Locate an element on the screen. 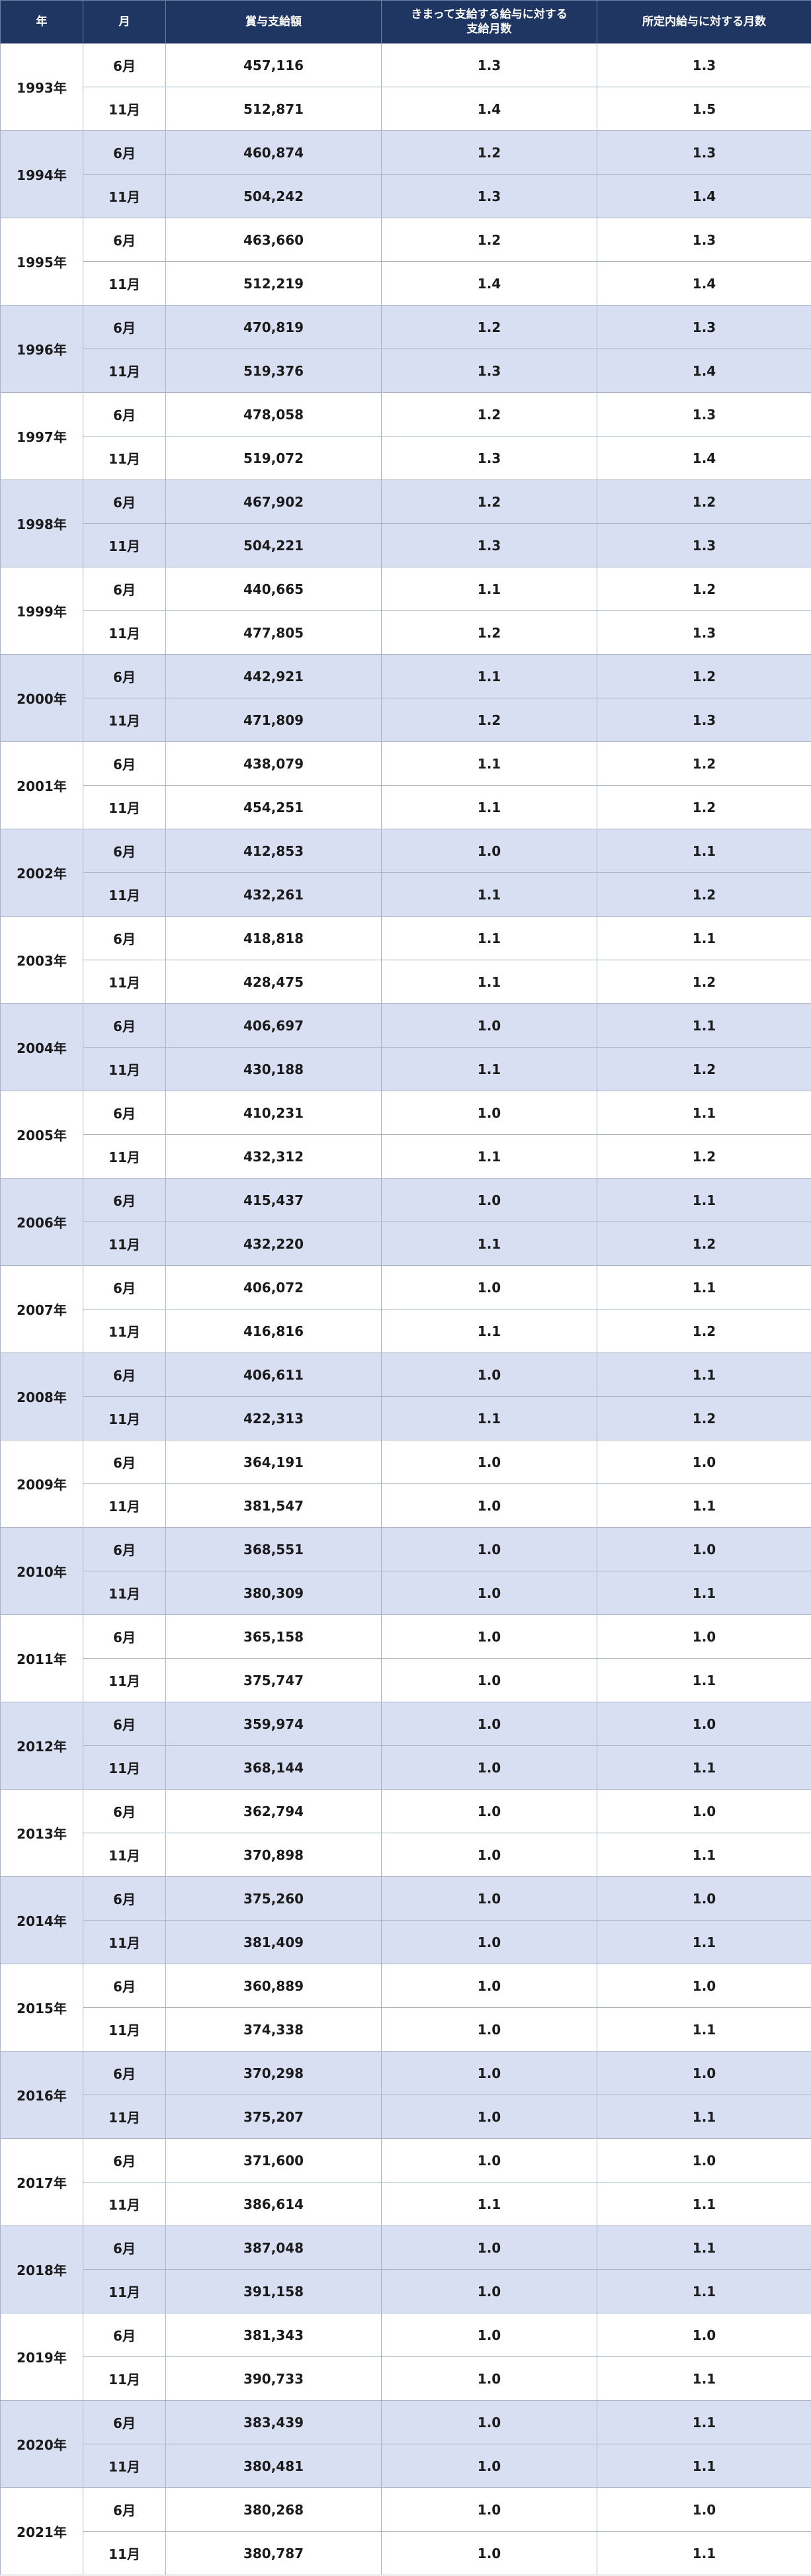 The image size is (811, 2576). year-cell: 2016年 is located at coordinates (41, 2095).